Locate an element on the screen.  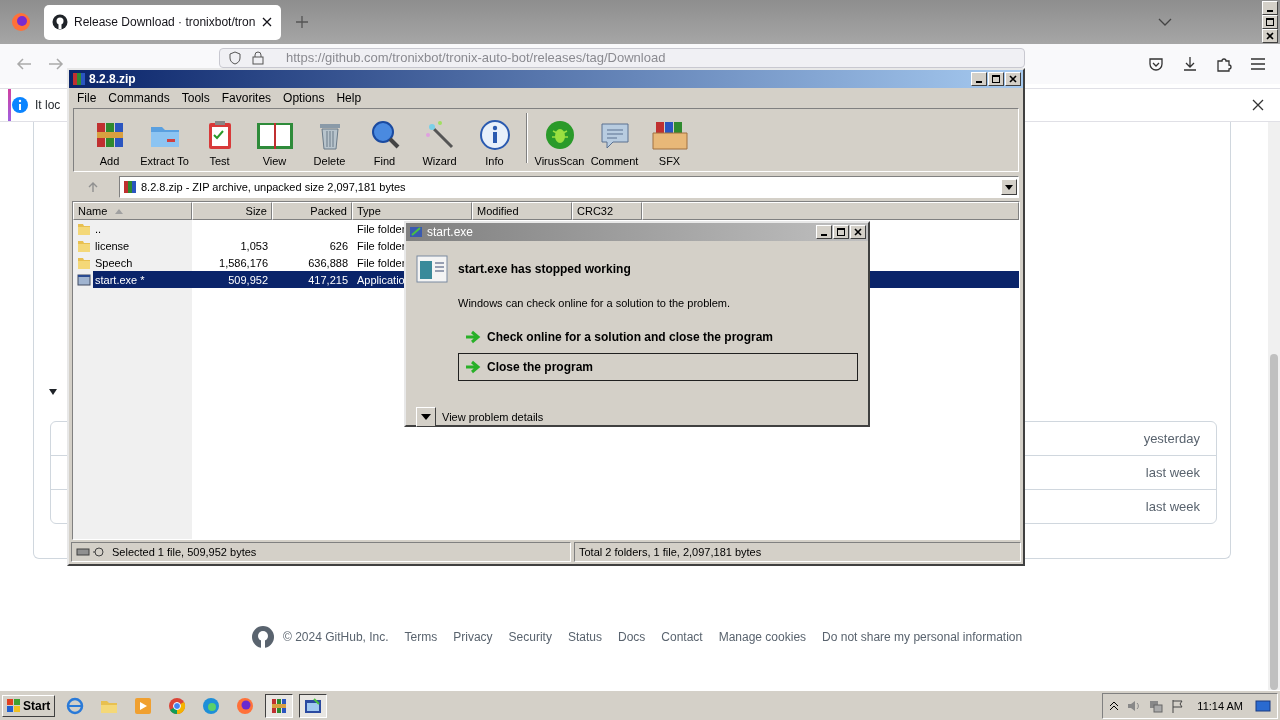
footer-link: Contact is located at coordinates (682, 637).